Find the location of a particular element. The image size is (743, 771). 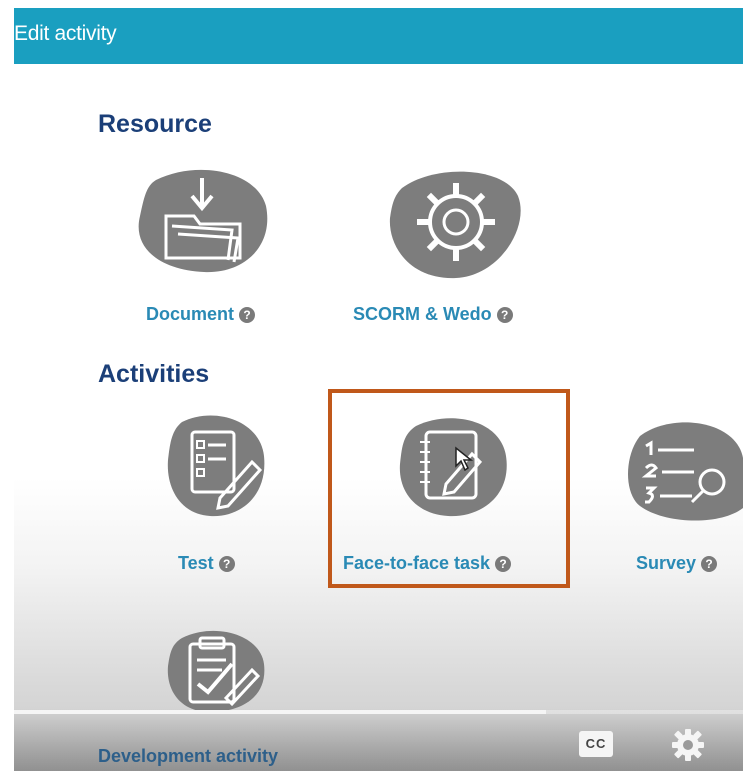

folder-download-icon is located at coordinates (203, 221).